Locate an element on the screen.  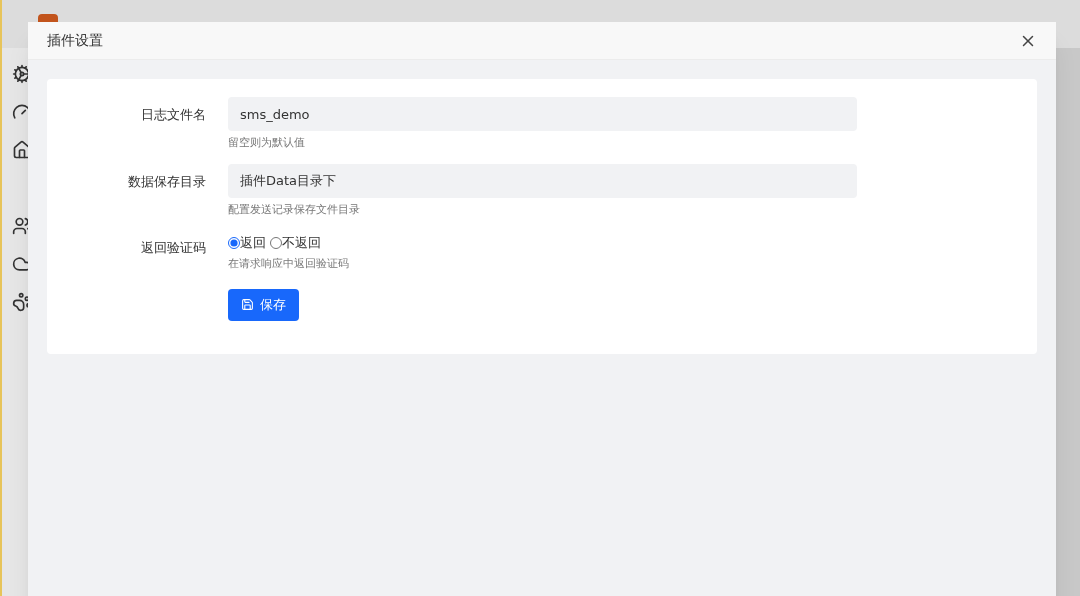
field-label: 日志文件名 is located at coordinates (173, 115).